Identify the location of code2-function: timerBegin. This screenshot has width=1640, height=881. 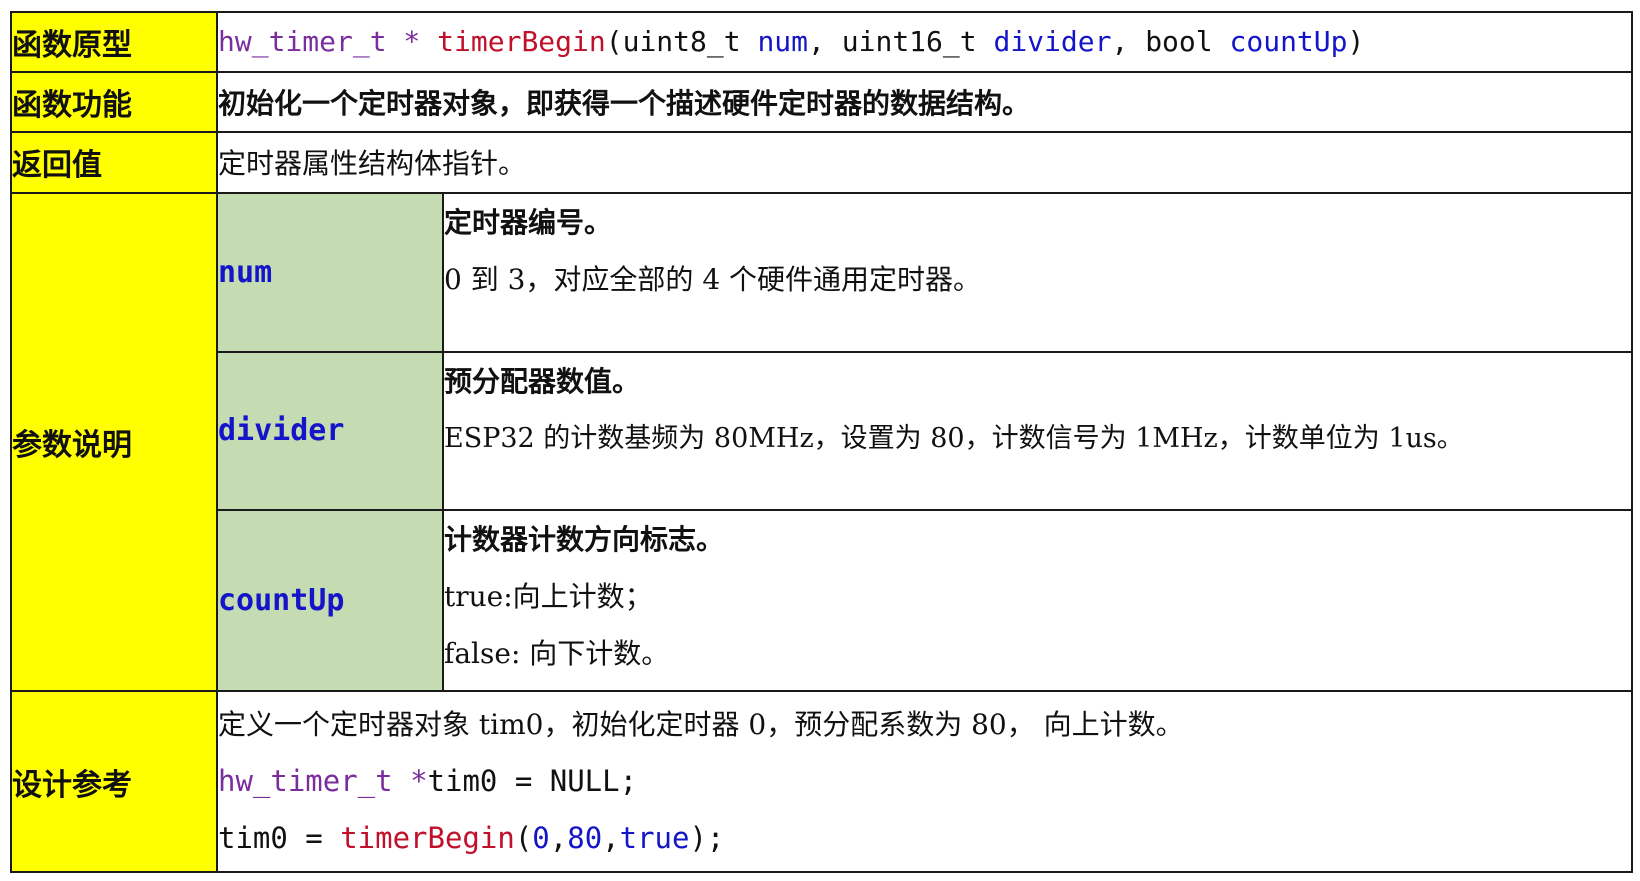
(427, 838).